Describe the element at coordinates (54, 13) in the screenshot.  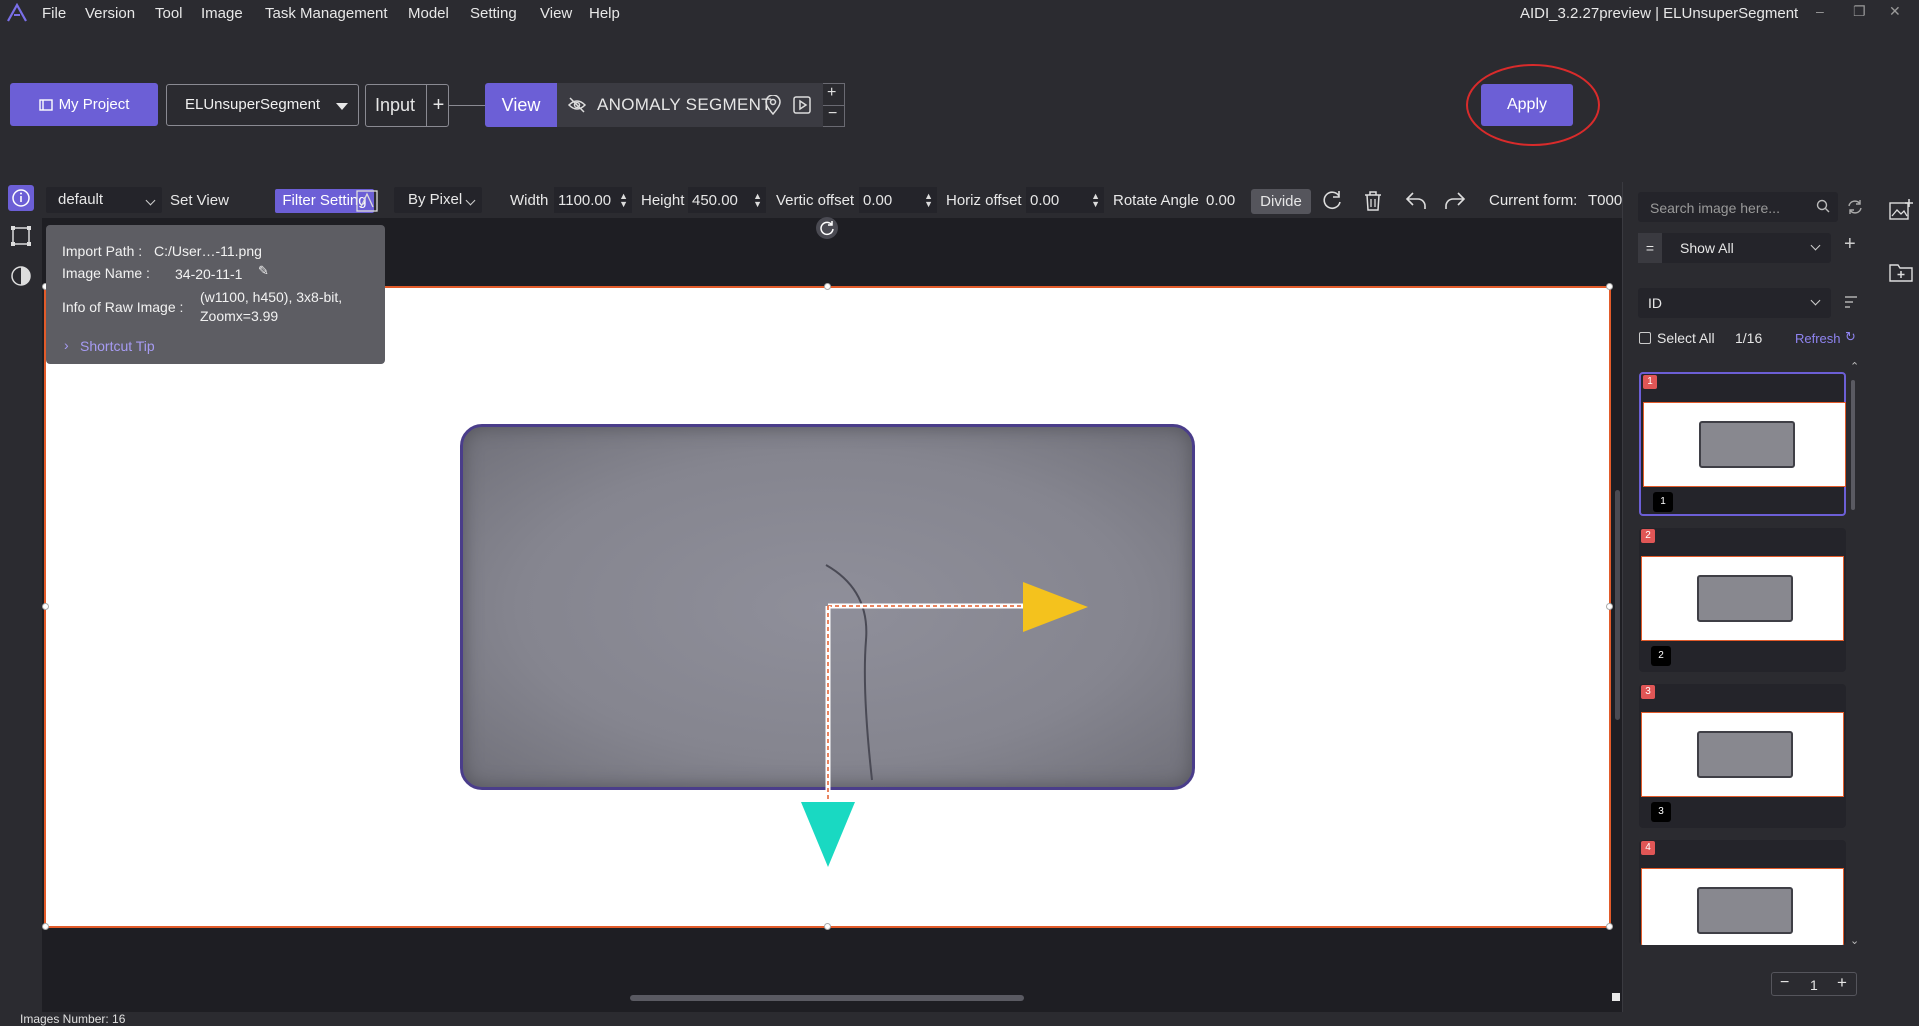
I see `menu-file: File` at that location.